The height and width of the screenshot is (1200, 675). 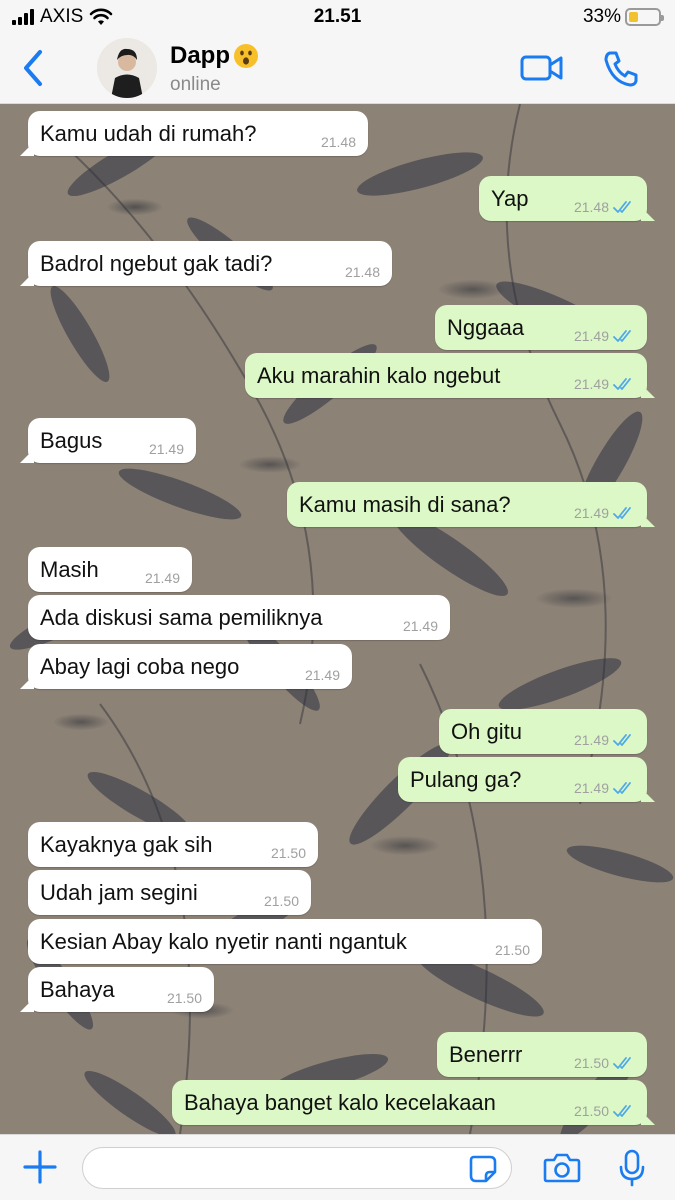 What do you see at coordinates (543, 731) in the screenshot?
I see `outgoing-message: Oh gitu 21.49` at bounding box center [543, 731].